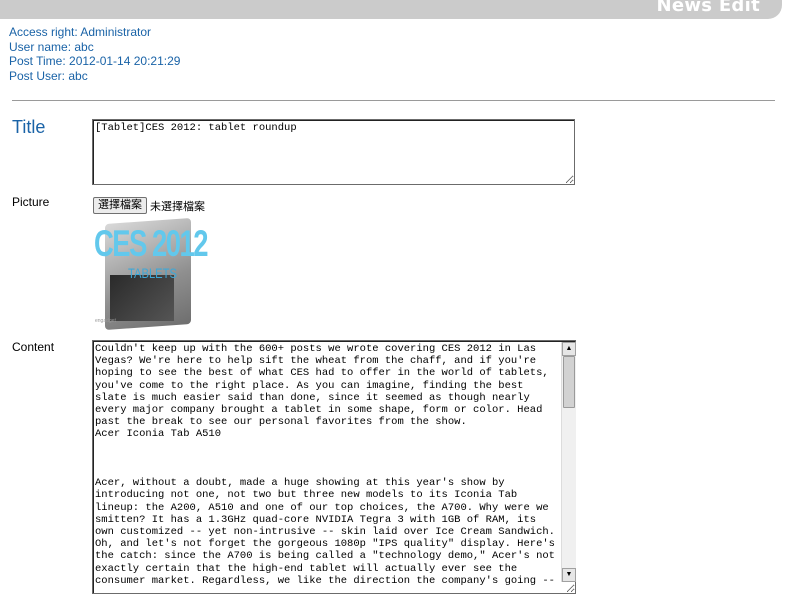 The width and height of the screenshot is (800, 600). What do you see at coordinates (149, 205) in the screenshot?
I see `file-input: 選擇檔案 未選擇檔案` at bounding box center [149, 205].